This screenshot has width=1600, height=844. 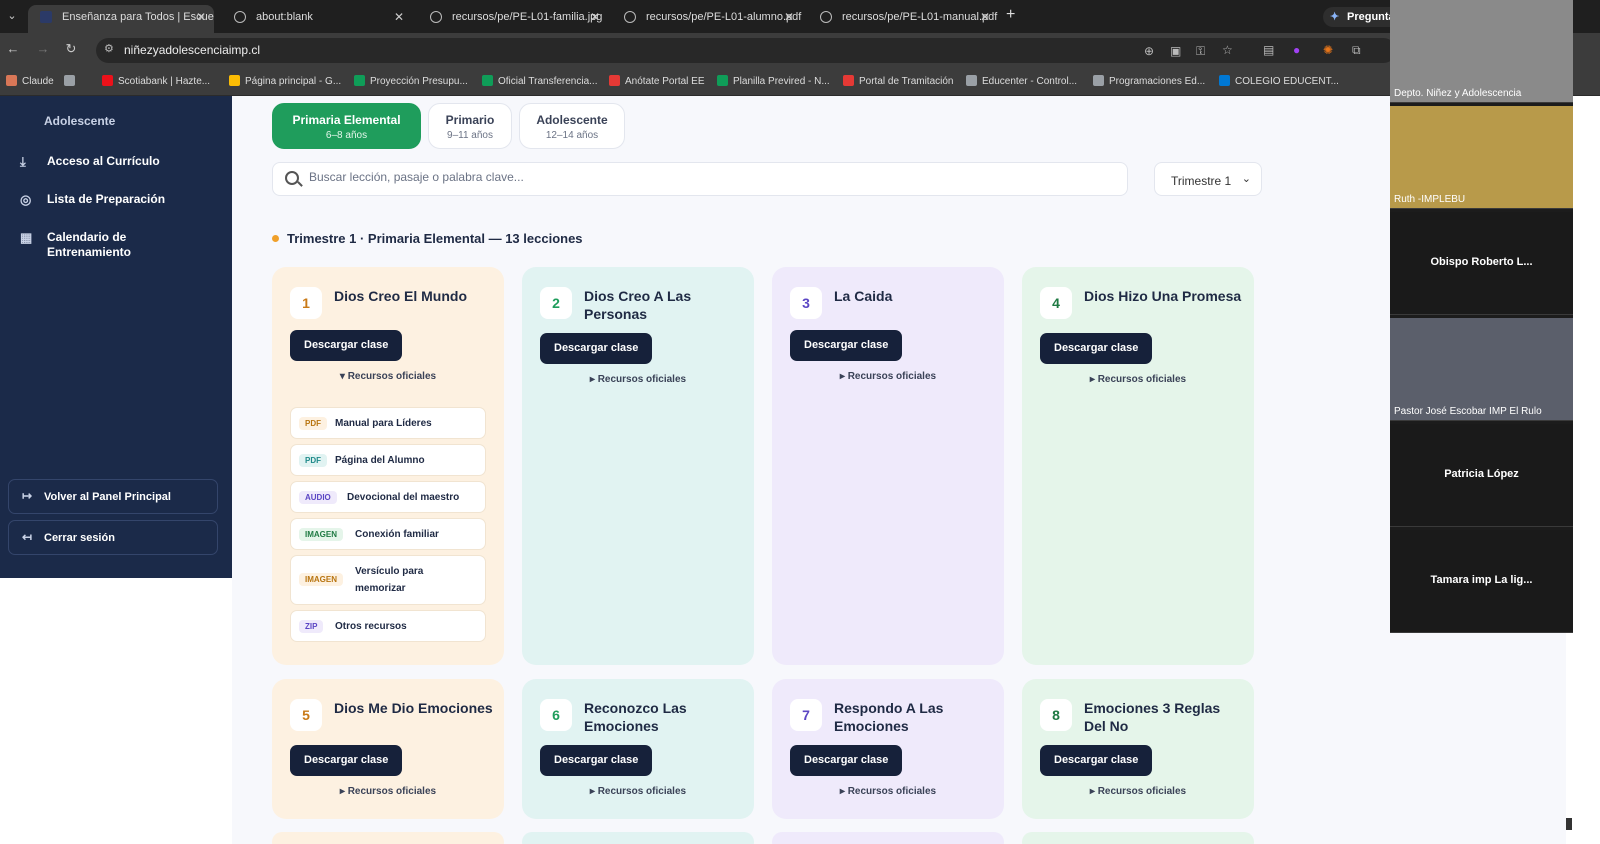 I want to click on extensions-puzzle-icon: ⧉, so click(x=1356, y=50).